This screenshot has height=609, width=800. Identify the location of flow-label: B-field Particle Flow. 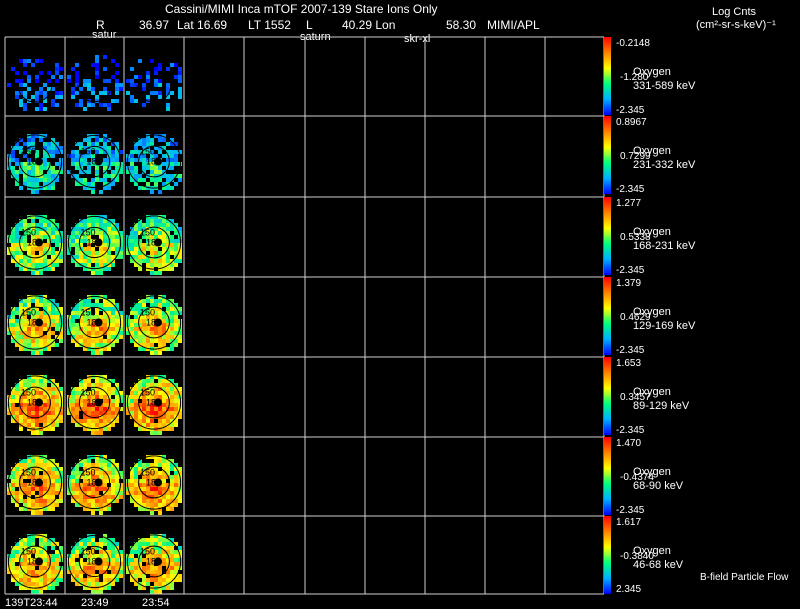
(744, 577).